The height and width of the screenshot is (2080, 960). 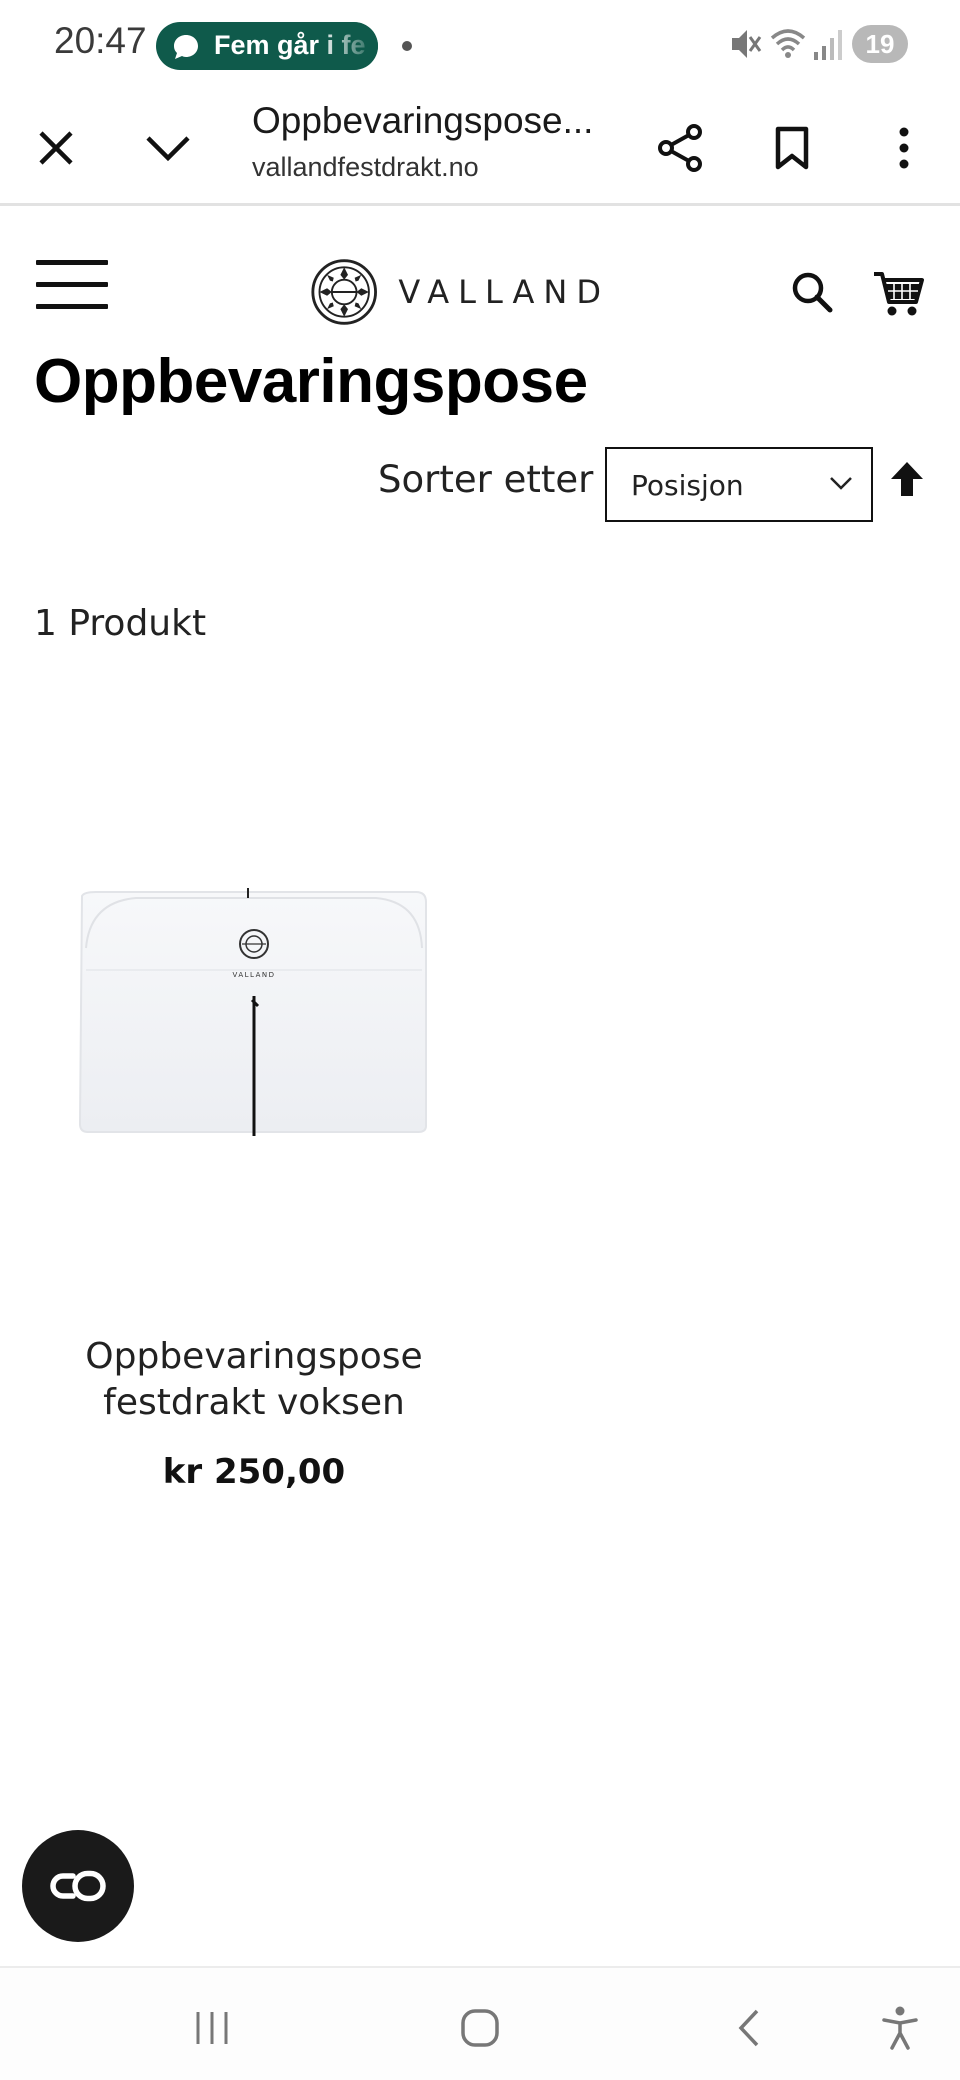 What do you see at coordinates (120, 623) in the screenshot?
I see `product-count: 1 Produkt` at bounding box center [120, 623].